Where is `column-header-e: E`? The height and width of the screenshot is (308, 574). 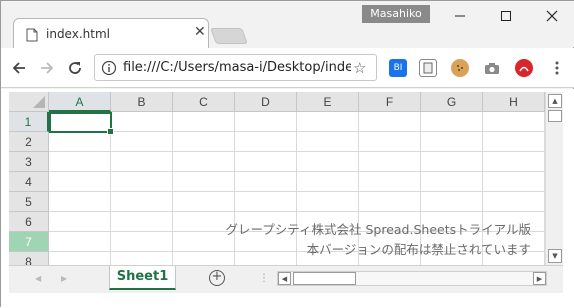
column-header-e: E is located at coordinates (328, 102).